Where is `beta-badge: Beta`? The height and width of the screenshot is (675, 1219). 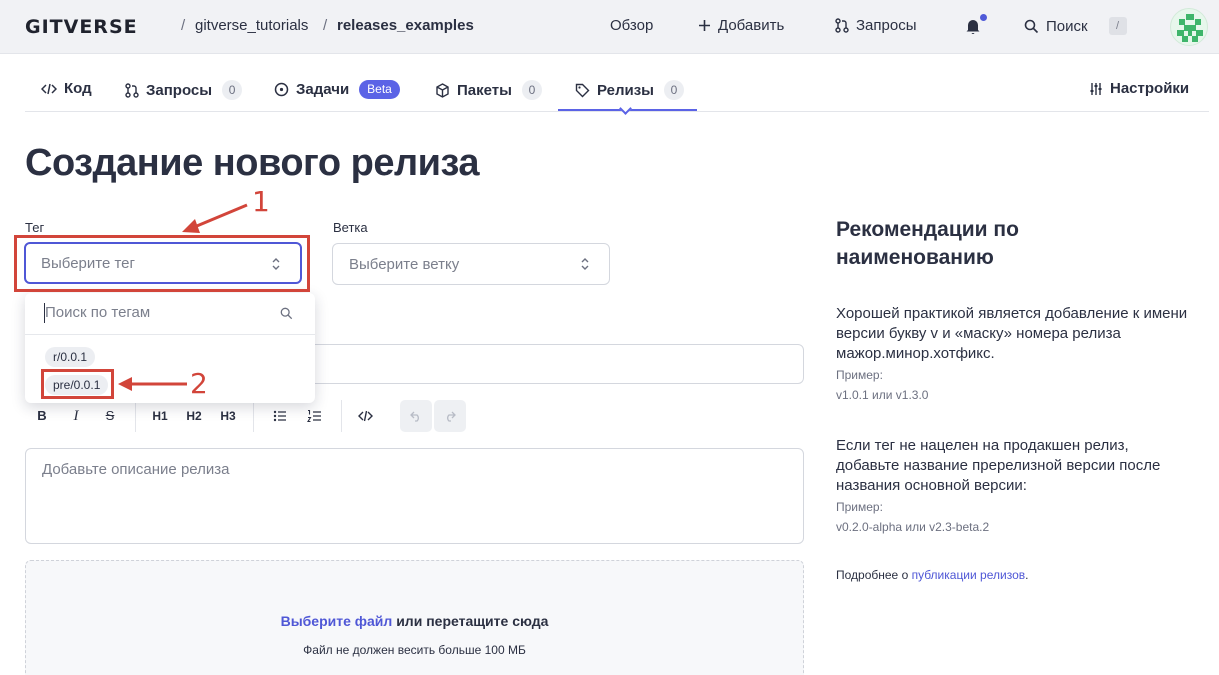 beta-badge: Beta is located at coordinates (379, 89).